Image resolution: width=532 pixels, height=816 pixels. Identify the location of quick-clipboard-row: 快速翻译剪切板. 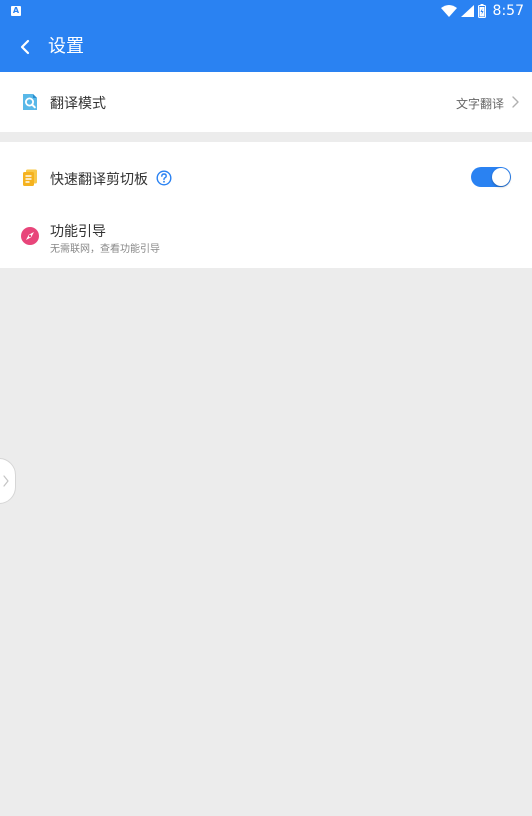
(266, 177).